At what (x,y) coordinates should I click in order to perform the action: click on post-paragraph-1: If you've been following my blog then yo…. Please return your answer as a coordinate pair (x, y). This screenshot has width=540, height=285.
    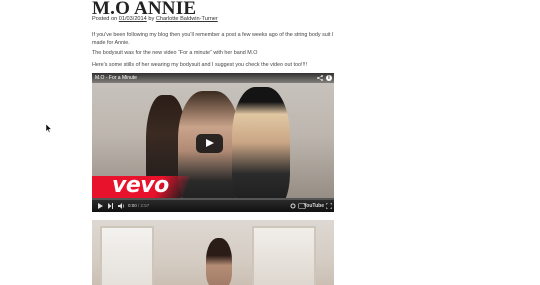
    Looking at the image, I should click on (213, 39).